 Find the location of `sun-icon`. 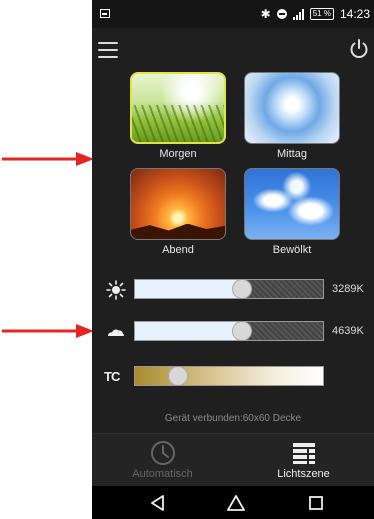

sun-icon is located at coordinates (116, 290).